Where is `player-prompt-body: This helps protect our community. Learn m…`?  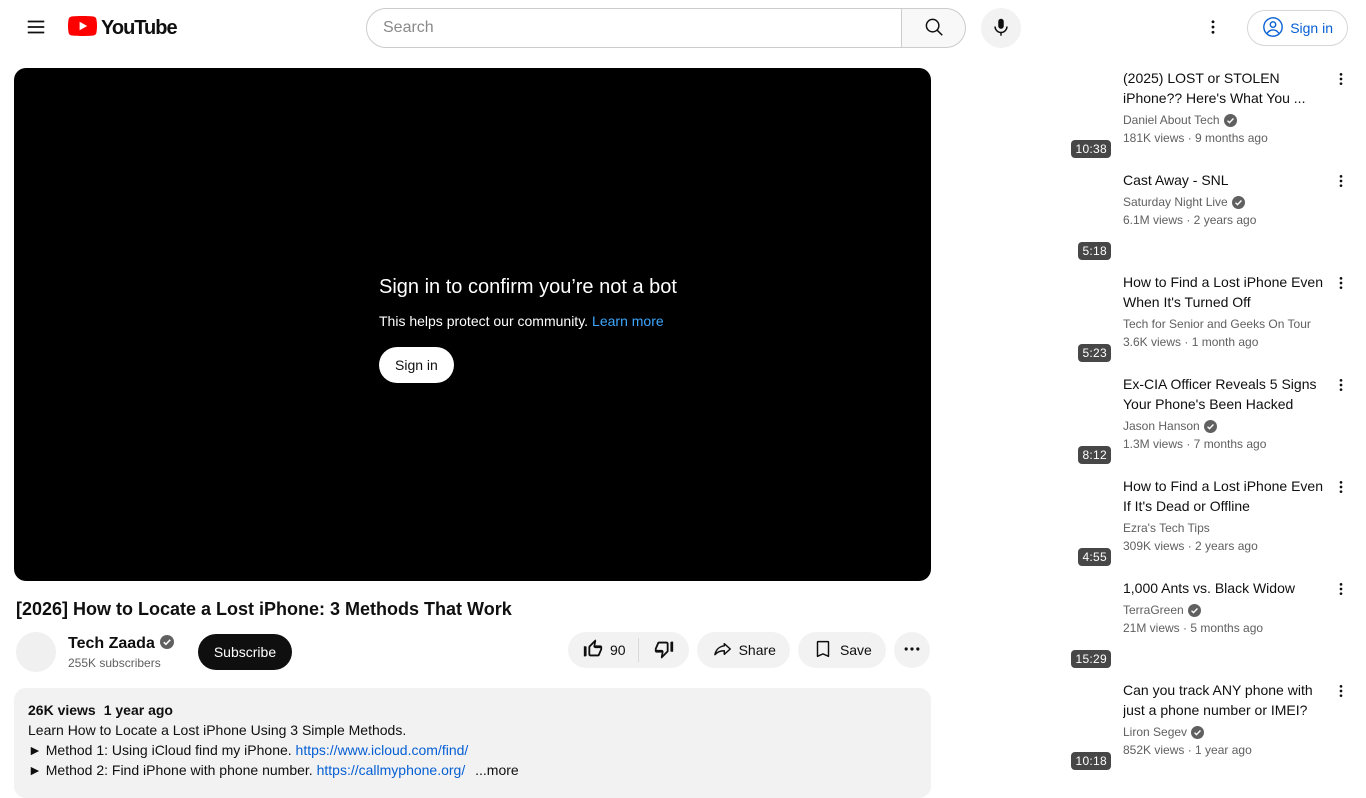
player-prompt-body: This helps protect our community. Learn m… is located at coordinates (528, 321).